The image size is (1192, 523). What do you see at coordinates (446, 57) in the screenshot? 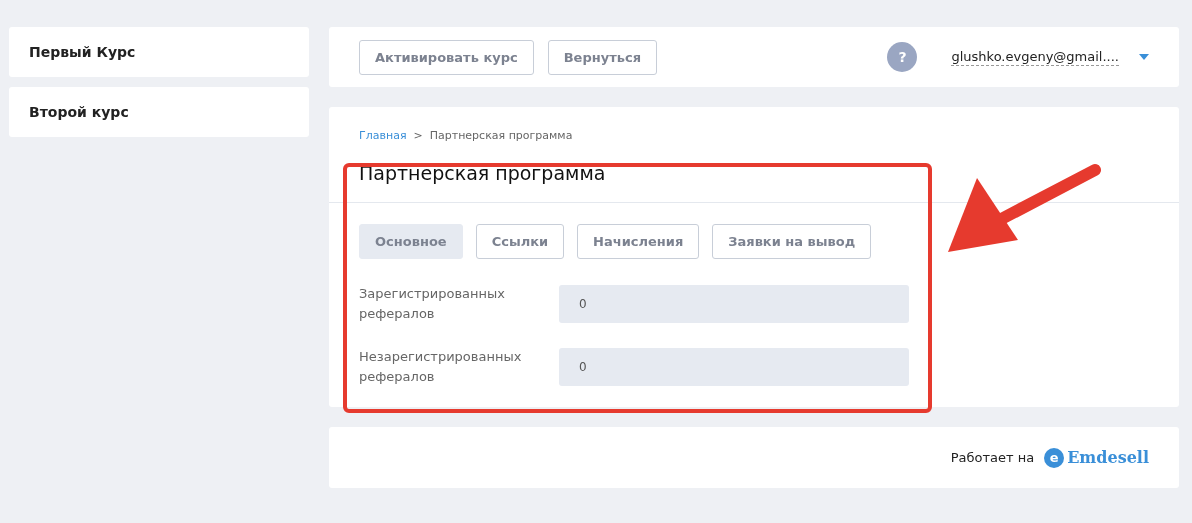
I see `toolbar-button: Активировать курс` at bounding box center [446, 57].